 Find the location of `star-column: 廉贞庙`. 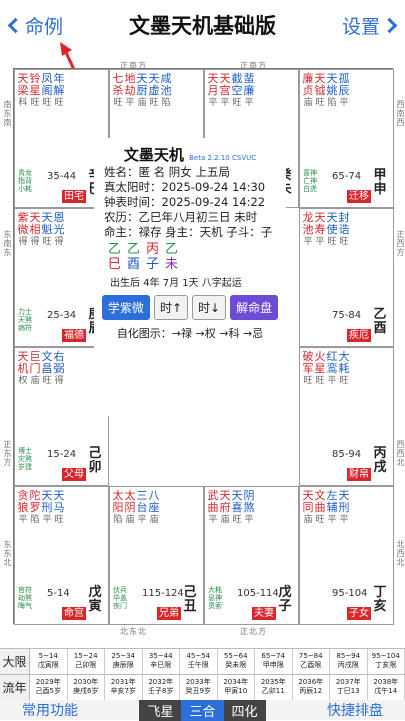

star-column: 廉贞庙 is located at coordinates (308, 91).